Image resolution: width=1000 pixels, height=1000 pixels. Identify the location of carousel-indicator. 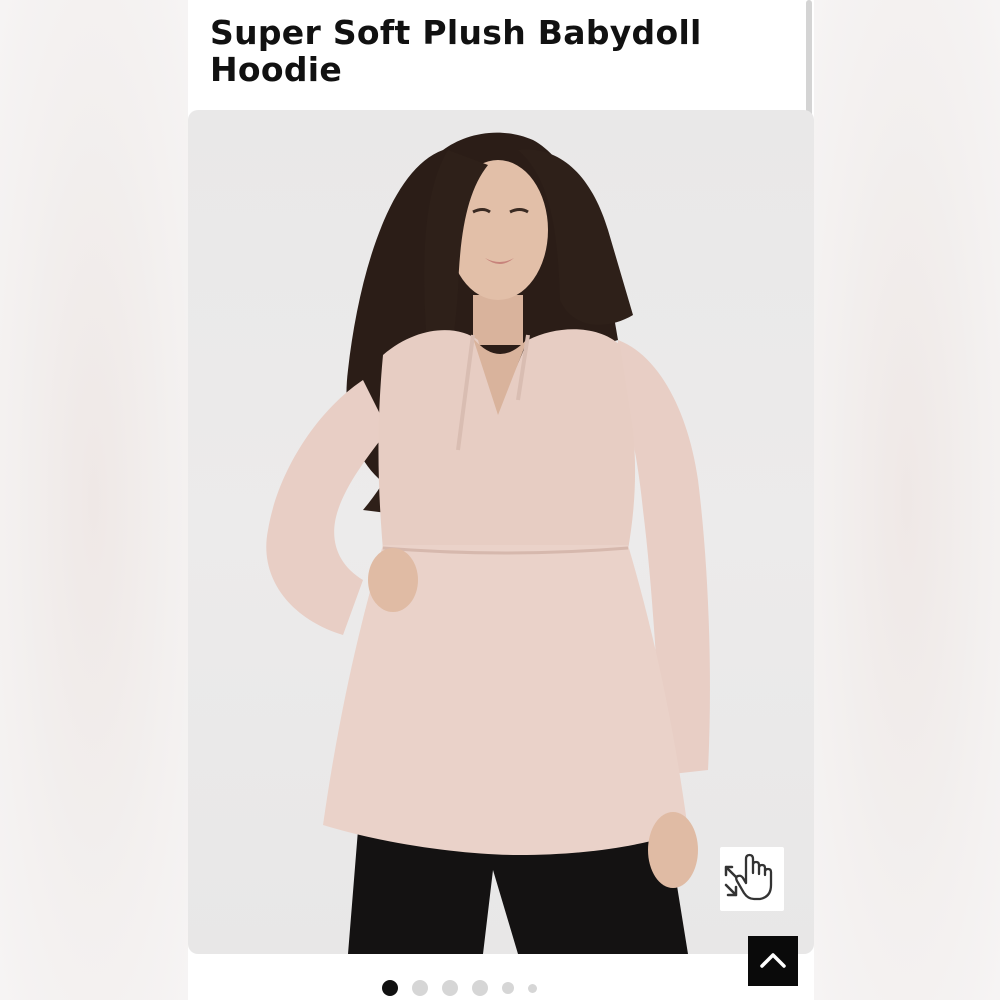
(501, 988).